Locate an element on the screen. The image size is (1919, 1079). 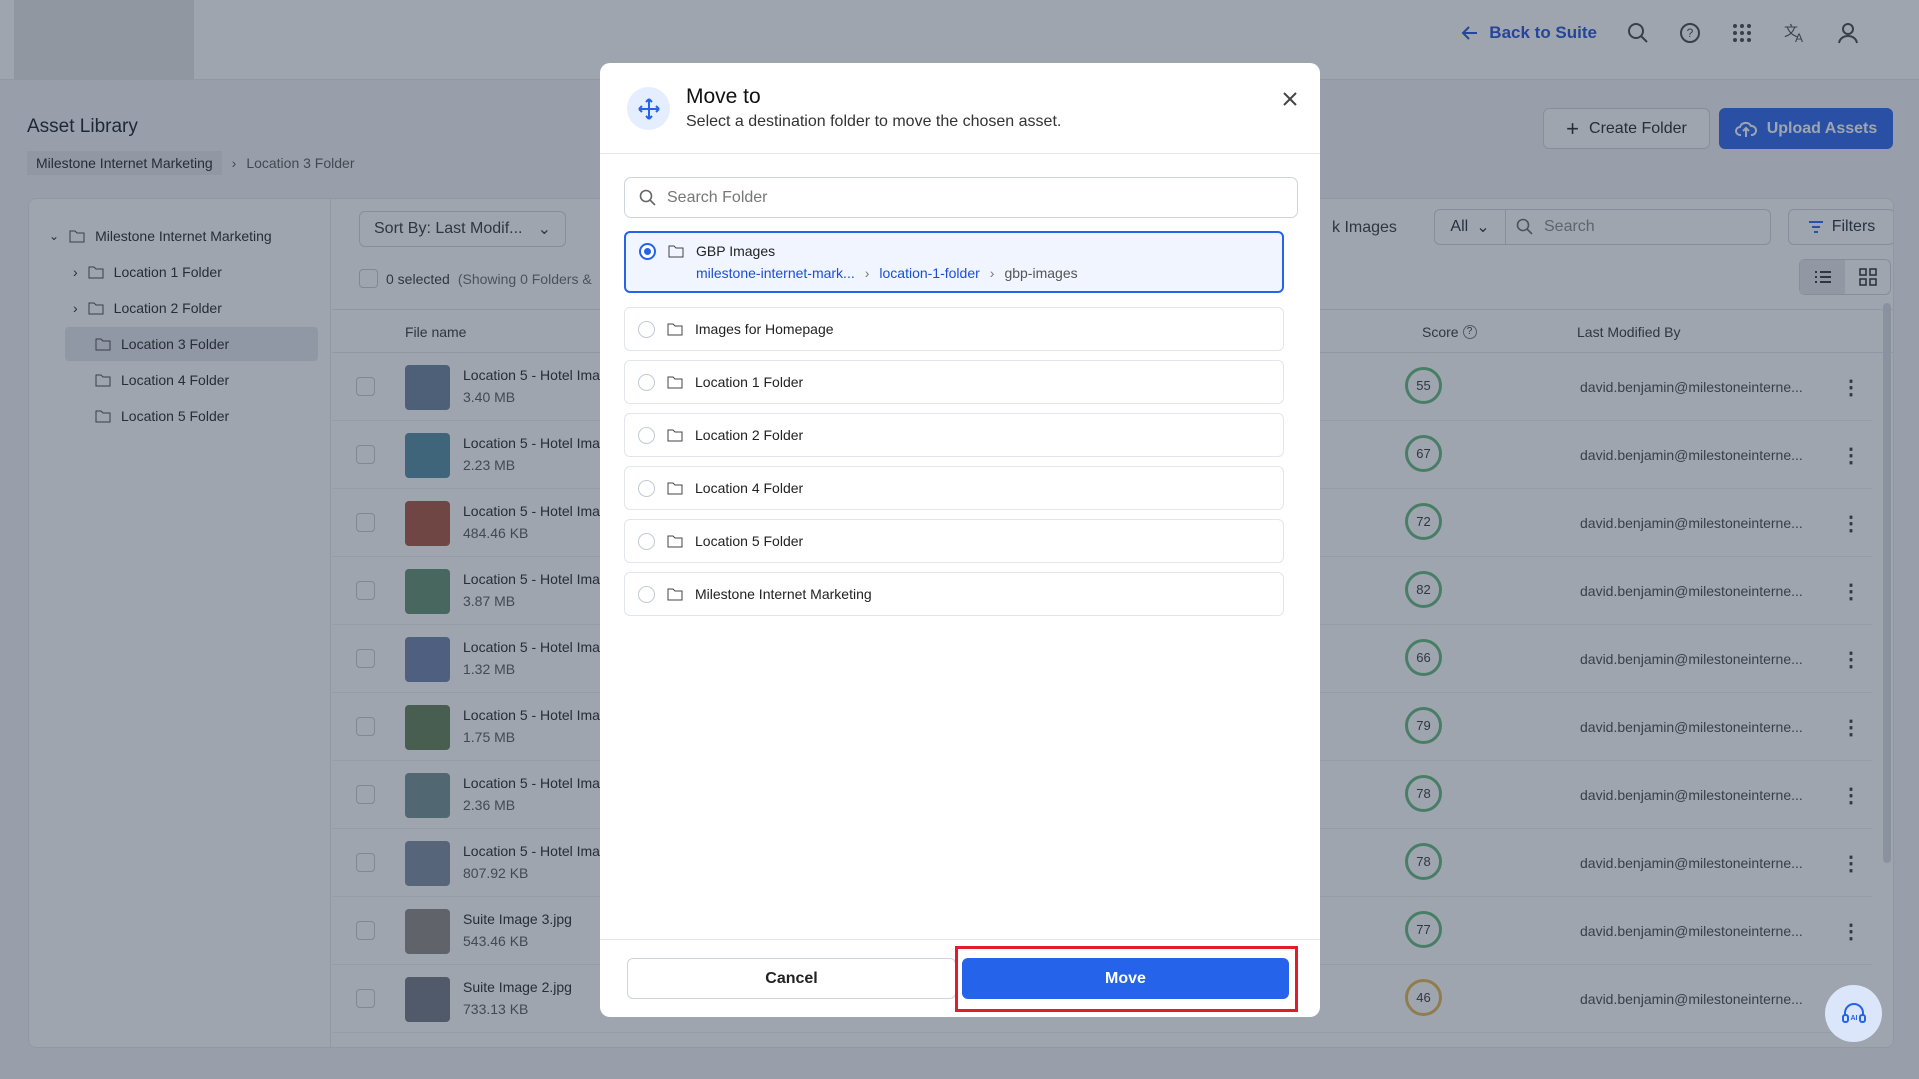
folder-option: Location 4 Folder is located at coordinates (954, 488).